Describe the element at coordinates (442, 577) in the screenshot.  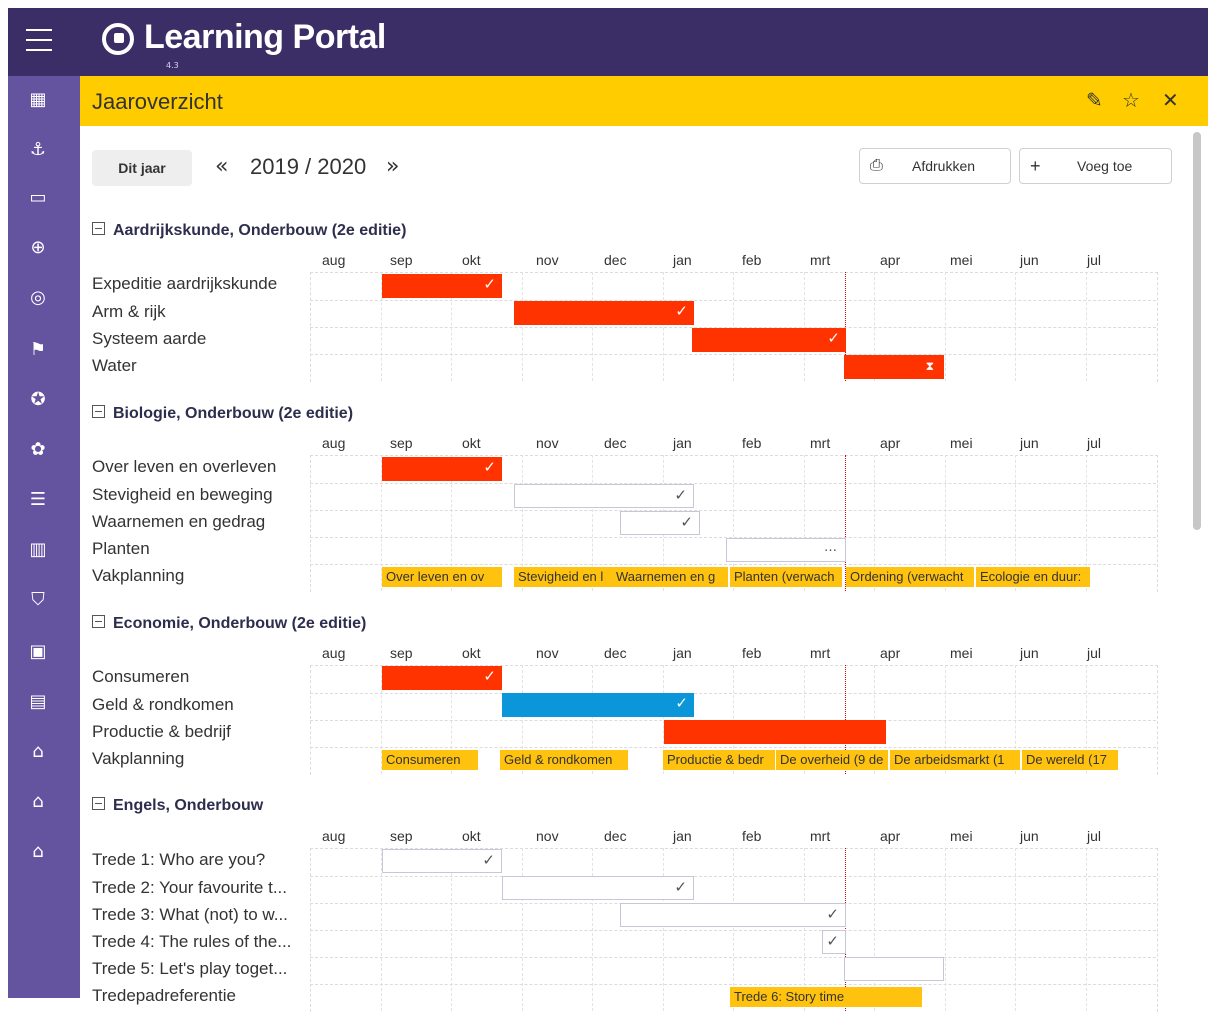
I see `planning-chip: Over leven en ov` at that location.